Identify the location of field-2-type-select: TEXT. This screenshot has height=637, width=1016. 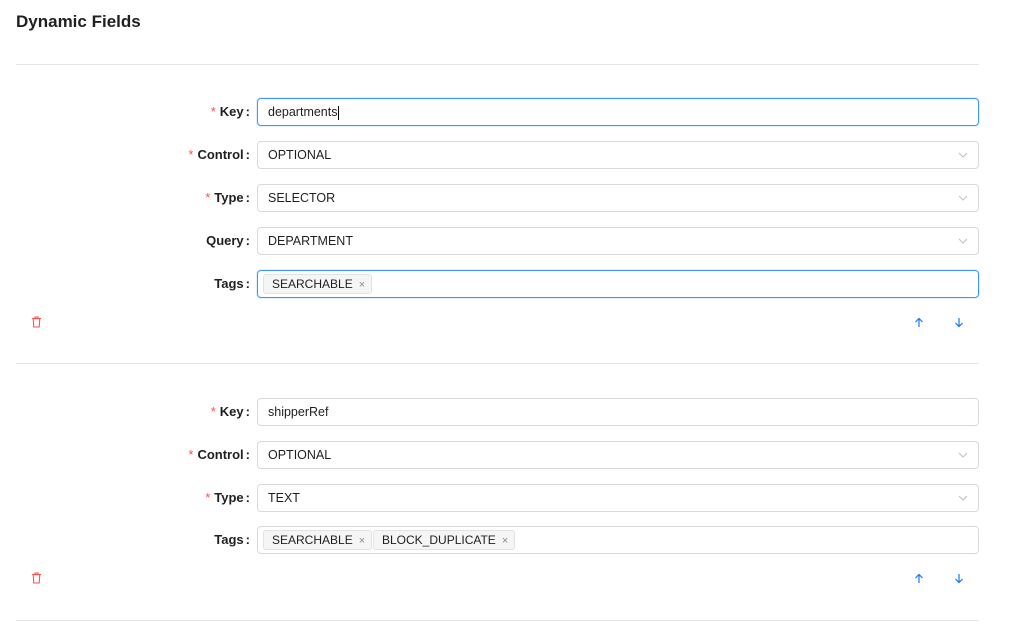
(618, 498).